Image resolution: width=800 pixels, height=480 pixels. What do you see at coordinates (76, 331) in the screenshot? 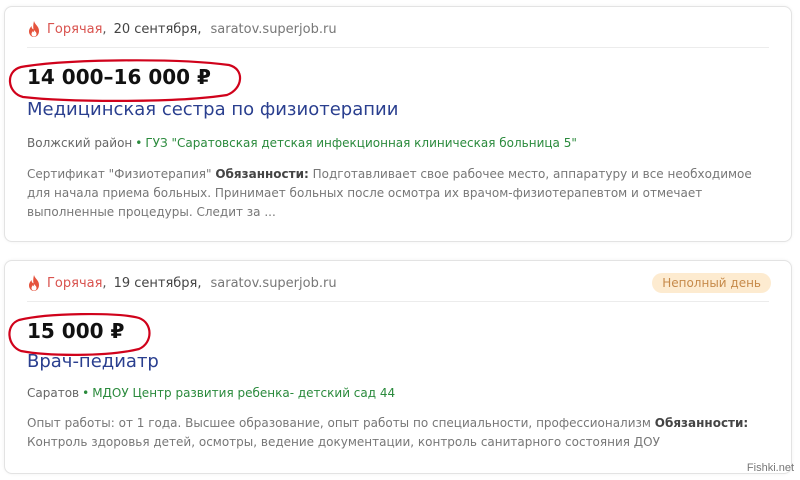
I see `vacancy-salary: 15 000 ₽` at bounding box center [76, 331].